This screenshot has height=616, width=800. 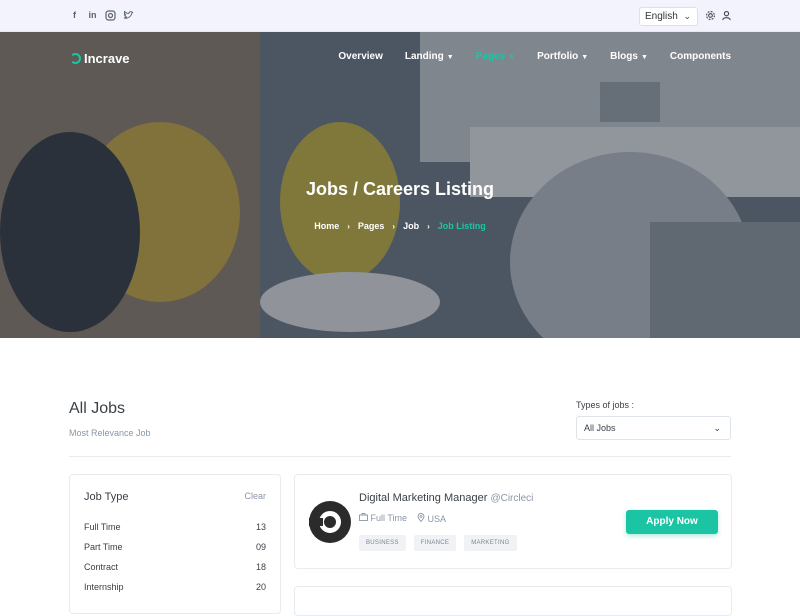 I want to click on page-title: Jobs / Careers Listing, so click(x=400, y=189).